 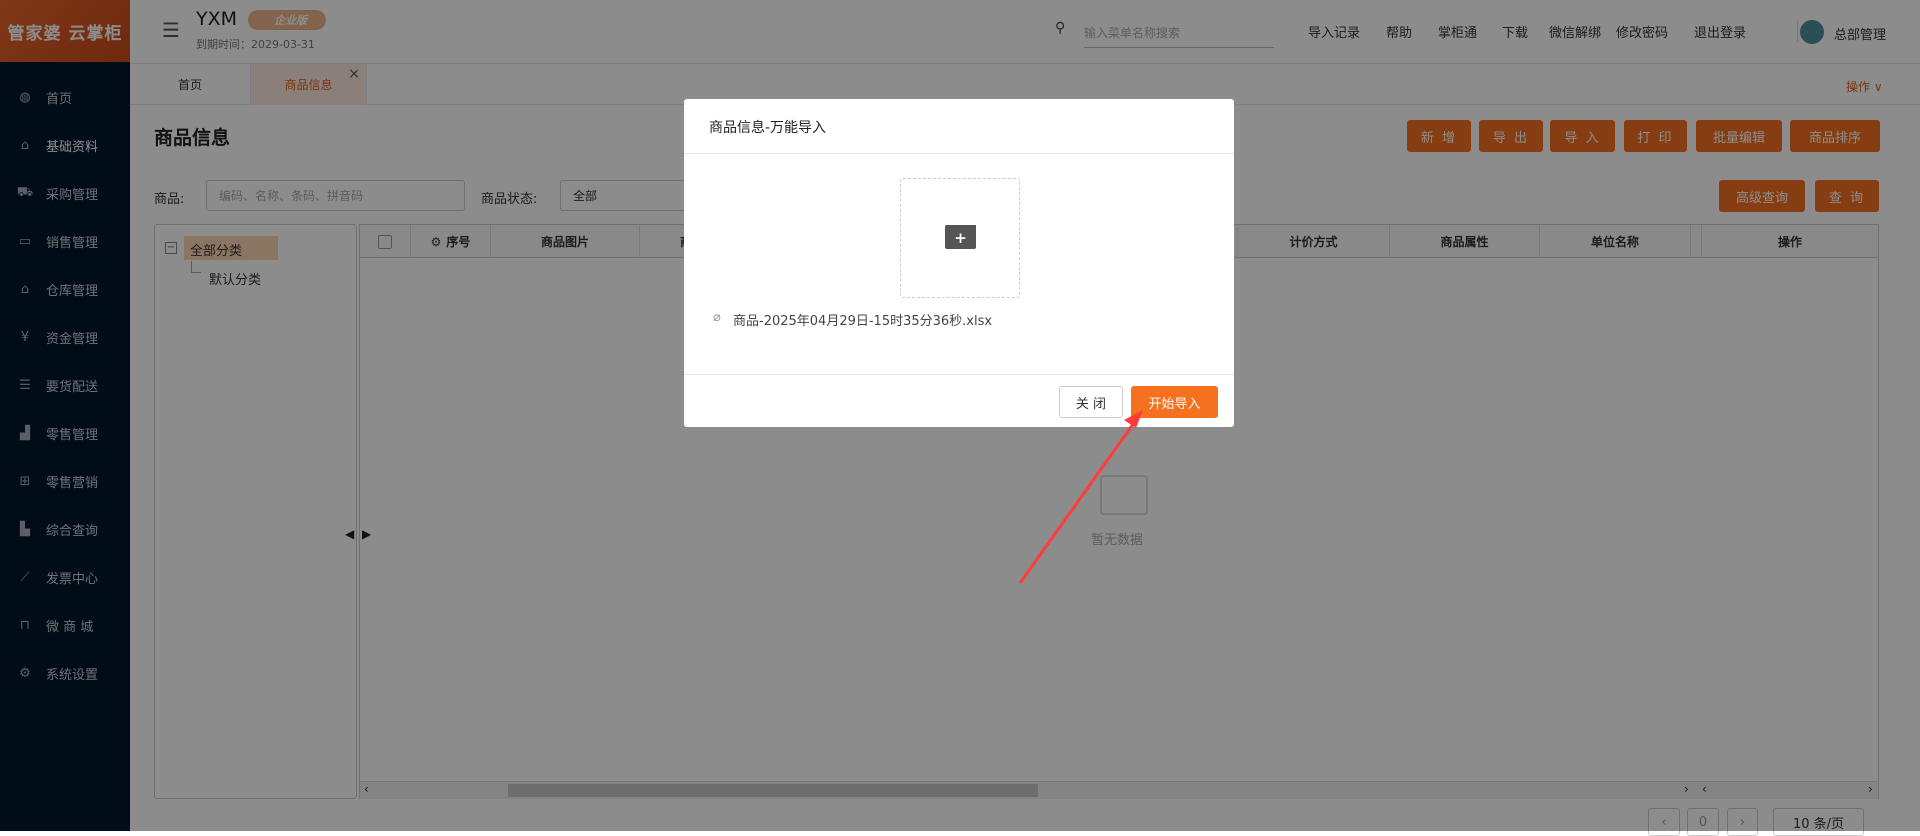 I want to click on annotation-arrow, so click(x=1080, y=497).